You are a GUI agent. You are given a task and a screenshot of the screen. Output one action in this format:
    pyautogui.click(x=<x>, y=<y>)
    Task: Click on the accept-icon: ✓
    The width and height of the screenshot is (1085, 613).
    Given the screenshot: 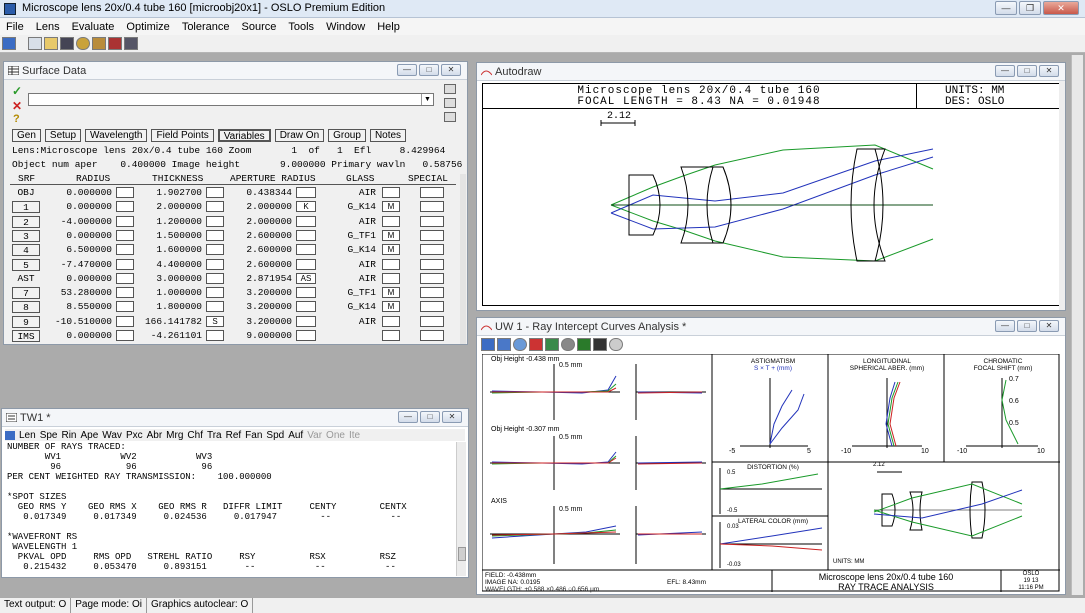 What is the action you would take?
    pyautogui.click(x=17, y=91)
    